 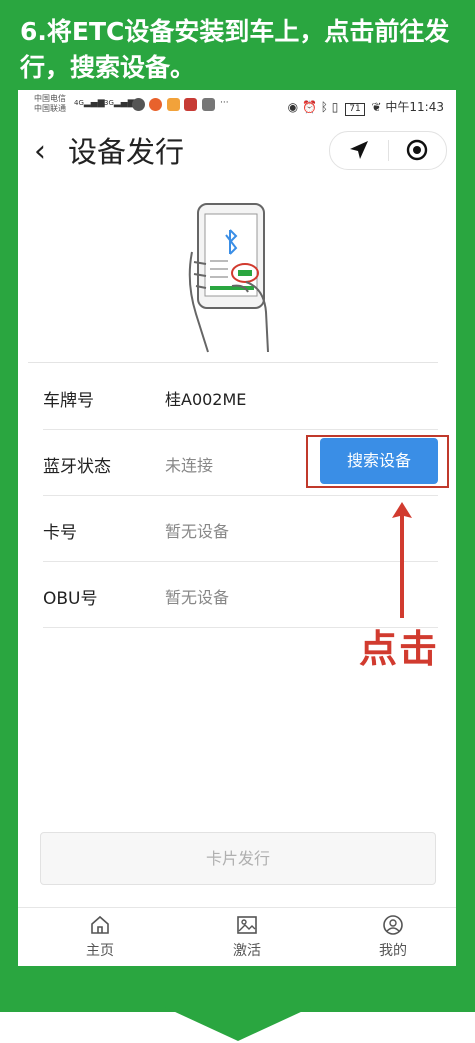 What do you see at coordinates (50, 108) in the screenshot?
I see `carrier-2: 中国联通` at bounding box center [50, 108].